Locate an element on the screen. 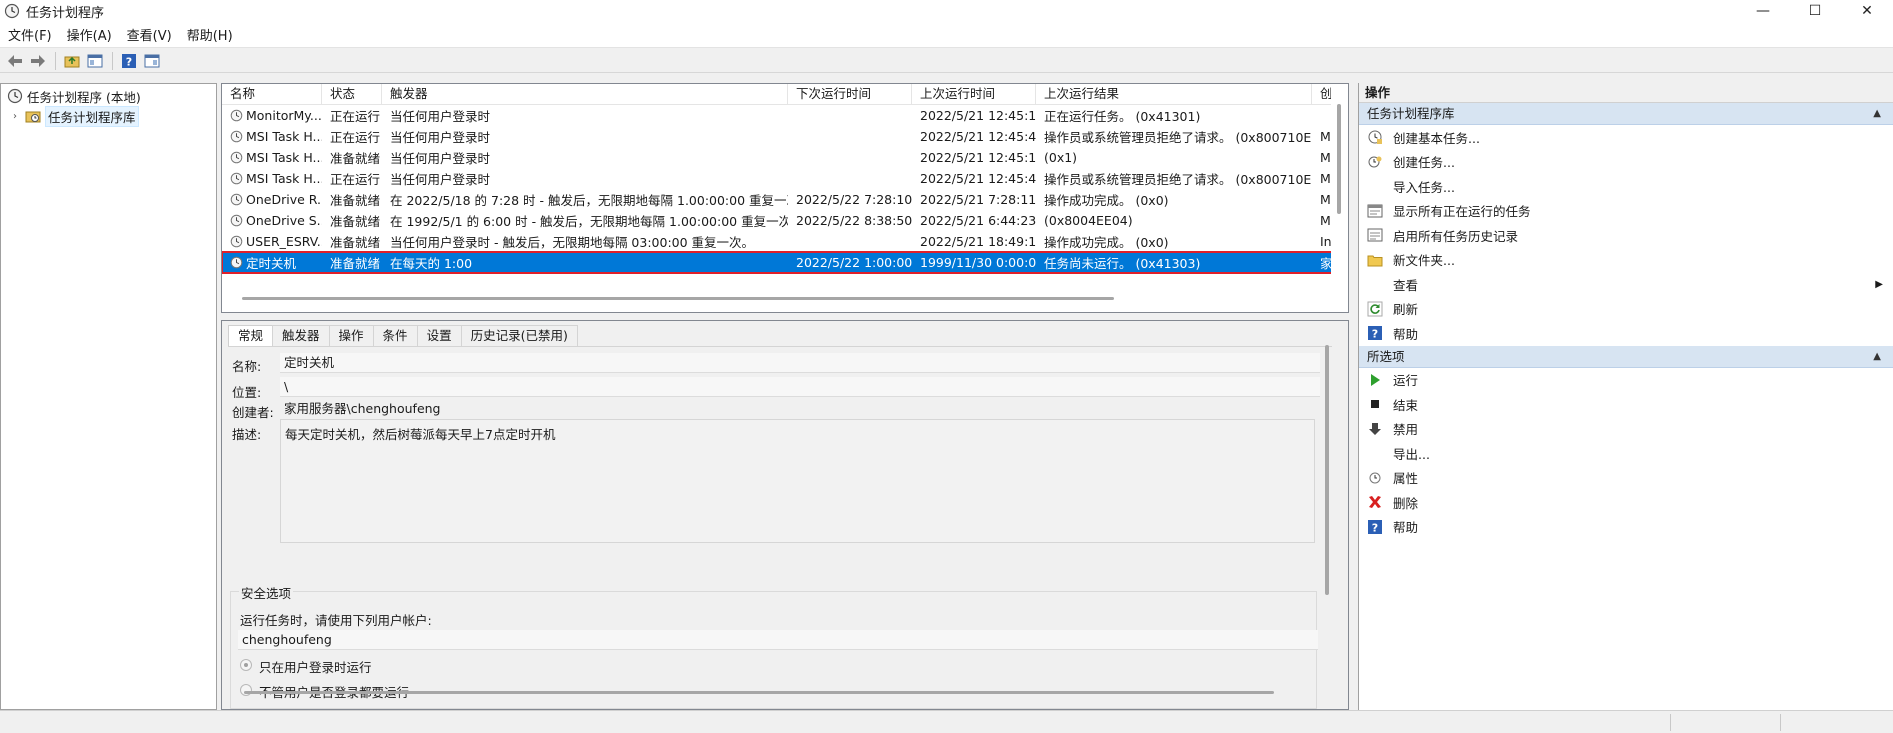  folder-clock-icon is located at coordinates (33, 117).